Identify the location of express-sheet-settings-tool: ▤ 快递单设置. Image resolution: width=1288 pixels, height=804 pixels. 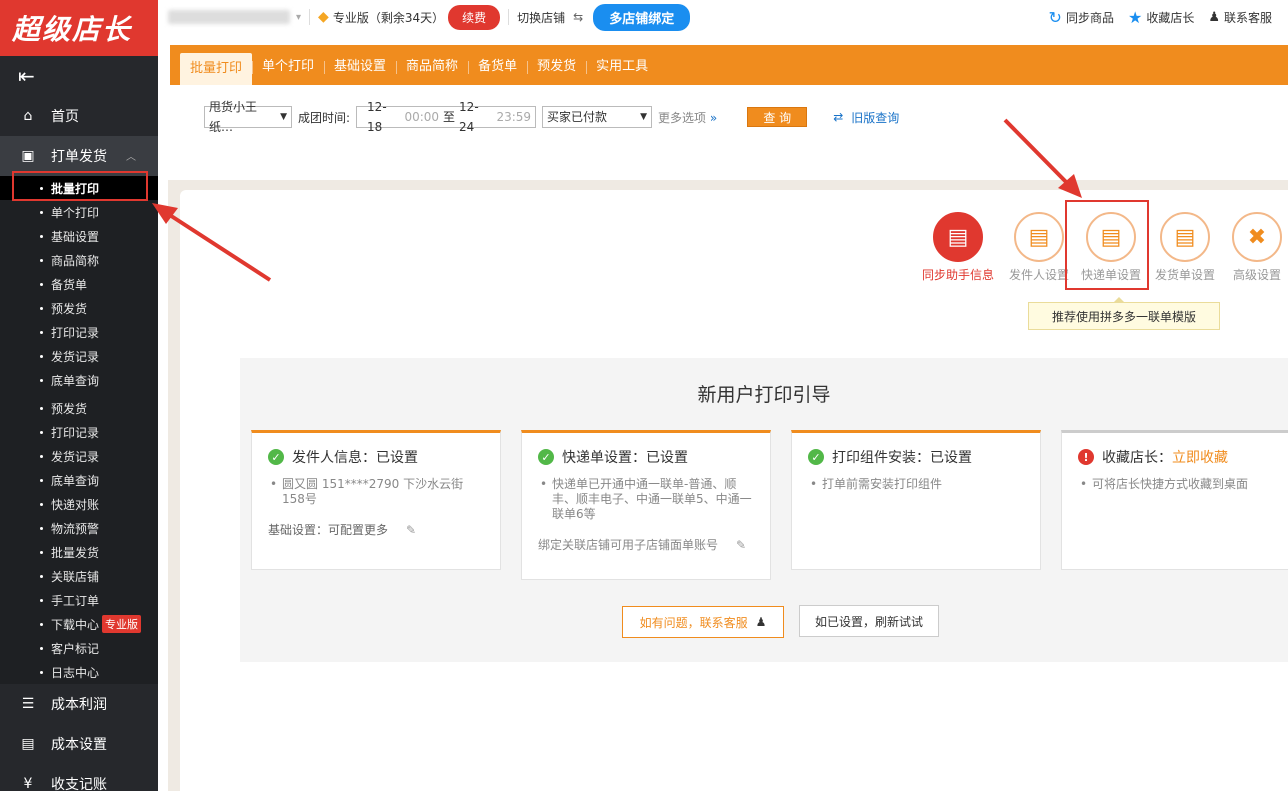
(1111, 247).